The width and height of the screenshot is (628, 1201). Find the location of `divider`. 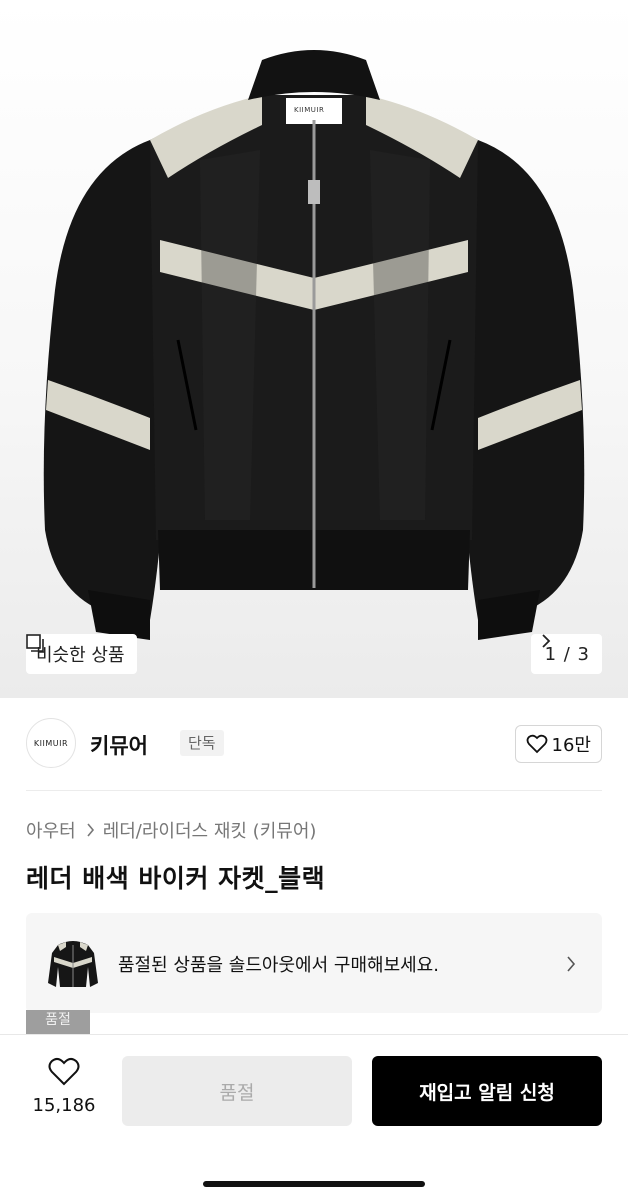

divider is located at coordinates (314, 790).